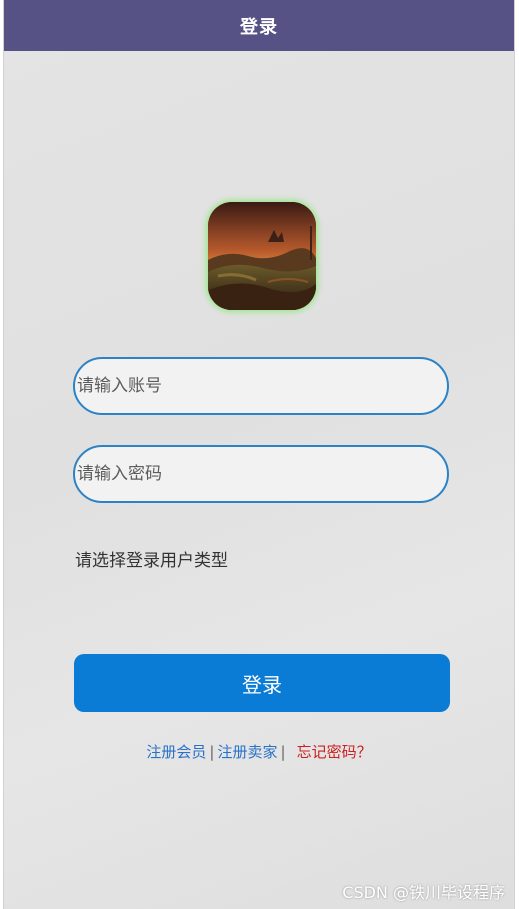 The height and width of the screenshot is (909, 519). What do you see at coordinates (334, 752) in the screenshot?
I see `forgot-password-link: 忘记密码？` at bounding box center [334, 752].